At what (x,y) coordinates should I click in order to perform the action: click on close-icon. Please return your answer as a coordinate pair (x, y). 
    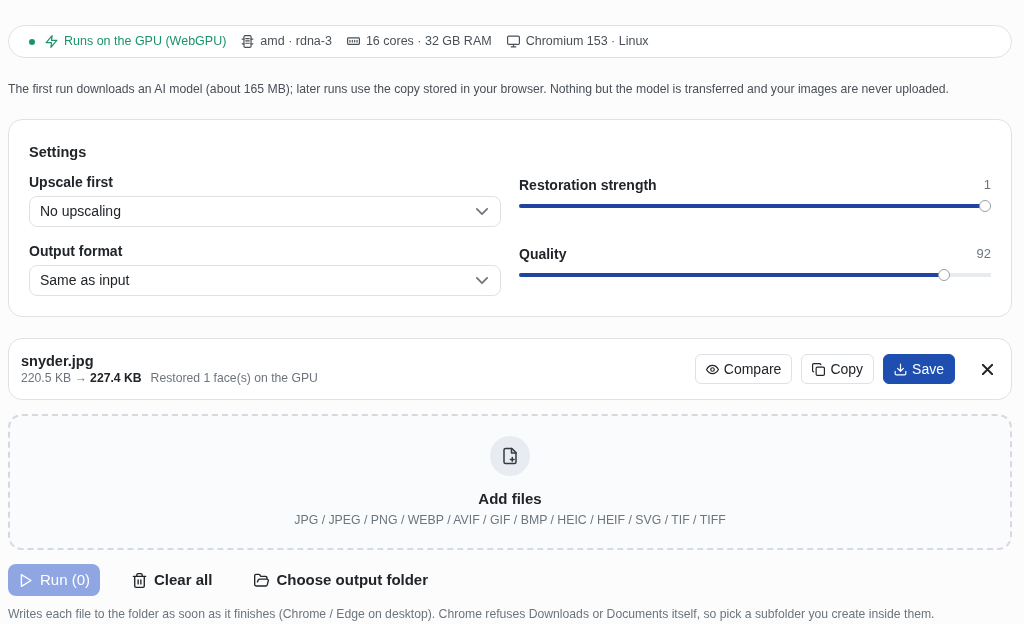
    Looking at the image, I should click on (987, 369).